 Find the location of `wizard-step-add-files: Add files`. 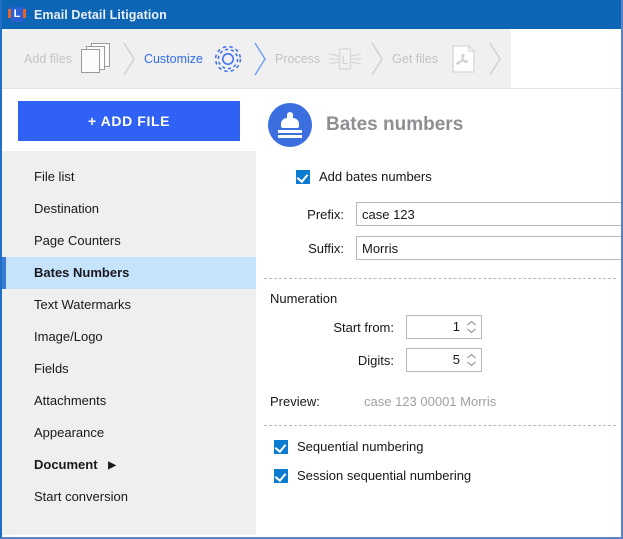

wizard-step-add-files: Add files is located at coordinates (69, 59).